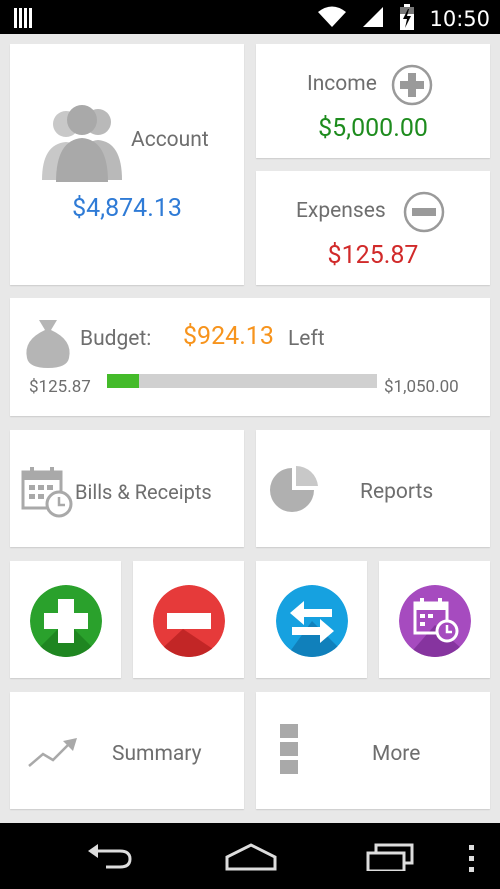 This screenshot has width=500, height=889. Describe the element at coordinates (459, 19) in the screenshot. I see `status-time: 10:50` at that location.